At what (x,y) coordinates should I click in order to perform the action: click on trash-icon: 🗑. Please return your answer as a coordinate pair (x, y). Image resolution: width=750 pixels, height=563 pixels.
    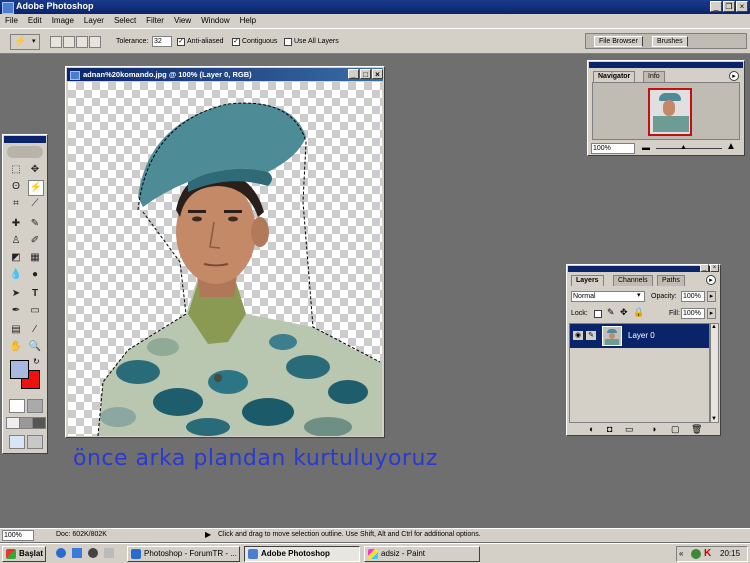
    Looking at the image, I should click on (696, 429).